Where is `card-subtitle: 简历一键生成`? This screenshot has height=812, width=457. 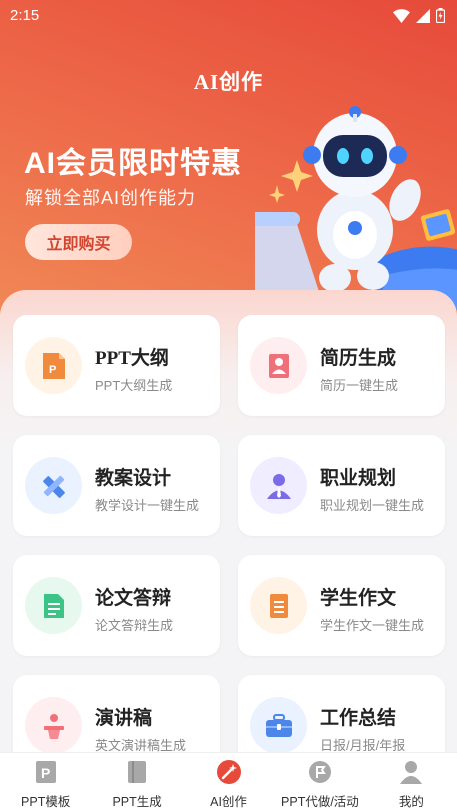
card-subtitle: 简历一键生成 is located at coordinates (359, 385).